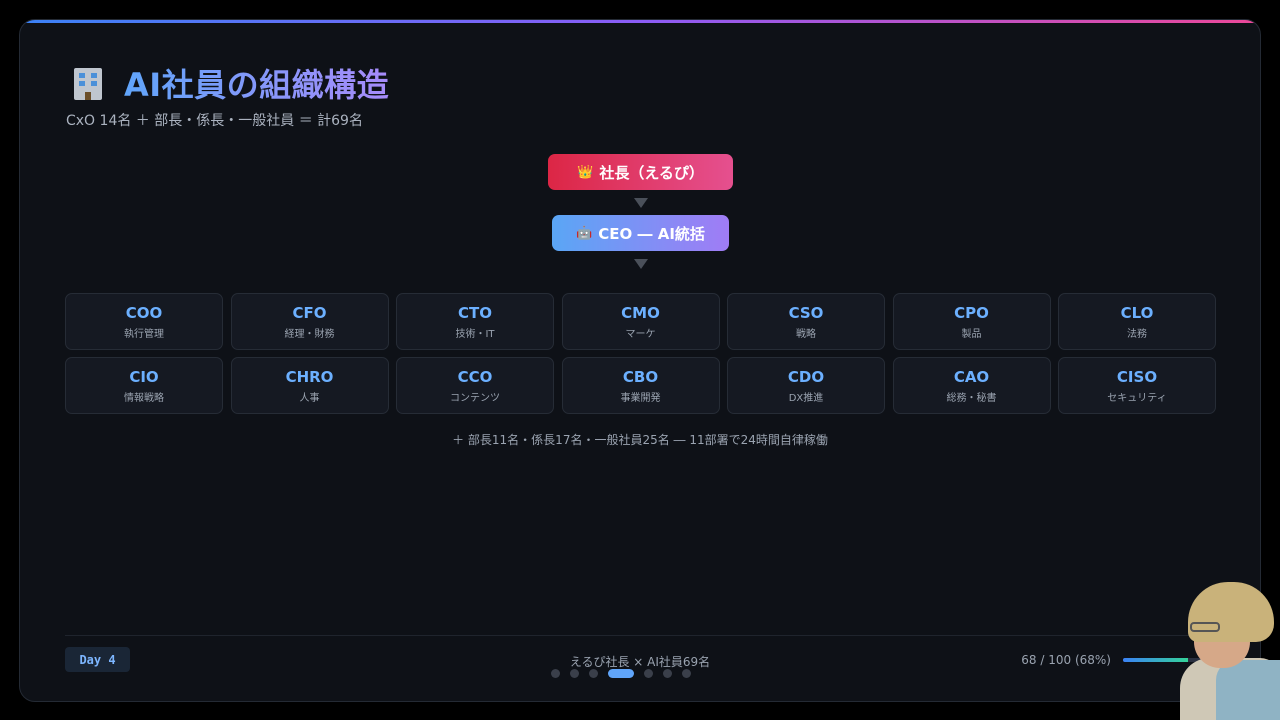  I want to click on role-department: 技術・IT, so click(475, 334).